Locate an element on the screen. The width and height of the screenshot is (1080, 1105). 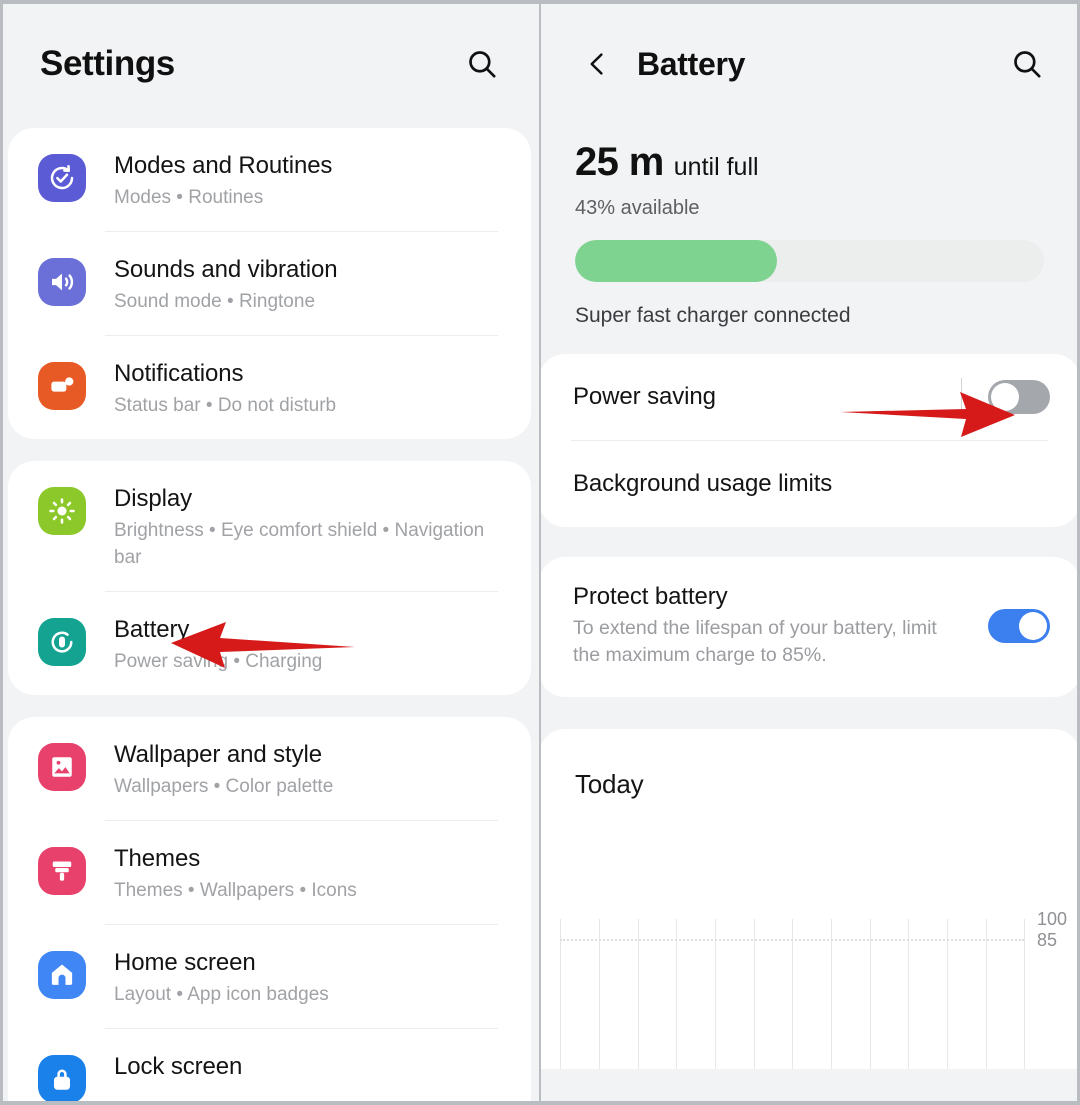
y-tick-85: 85 is located at coordinates (1047, 940).